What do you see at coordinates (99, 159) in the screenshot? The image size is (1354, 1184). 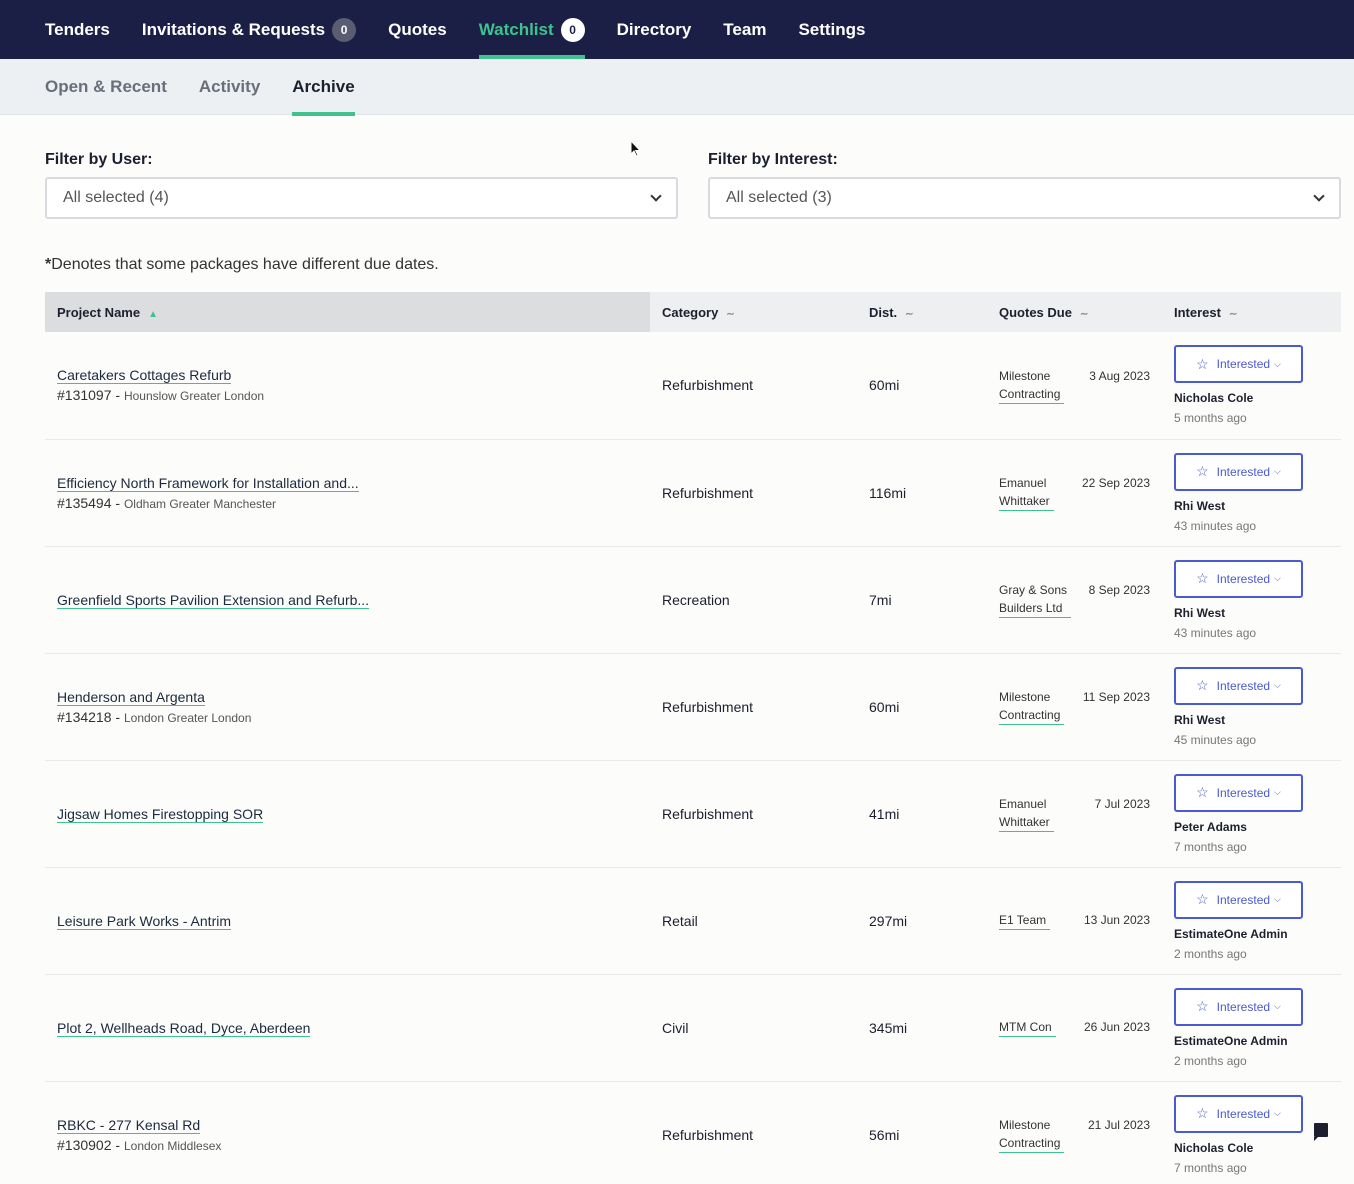 I see `filter-user-label: Filter by User:` at bounding box center [99, 159].